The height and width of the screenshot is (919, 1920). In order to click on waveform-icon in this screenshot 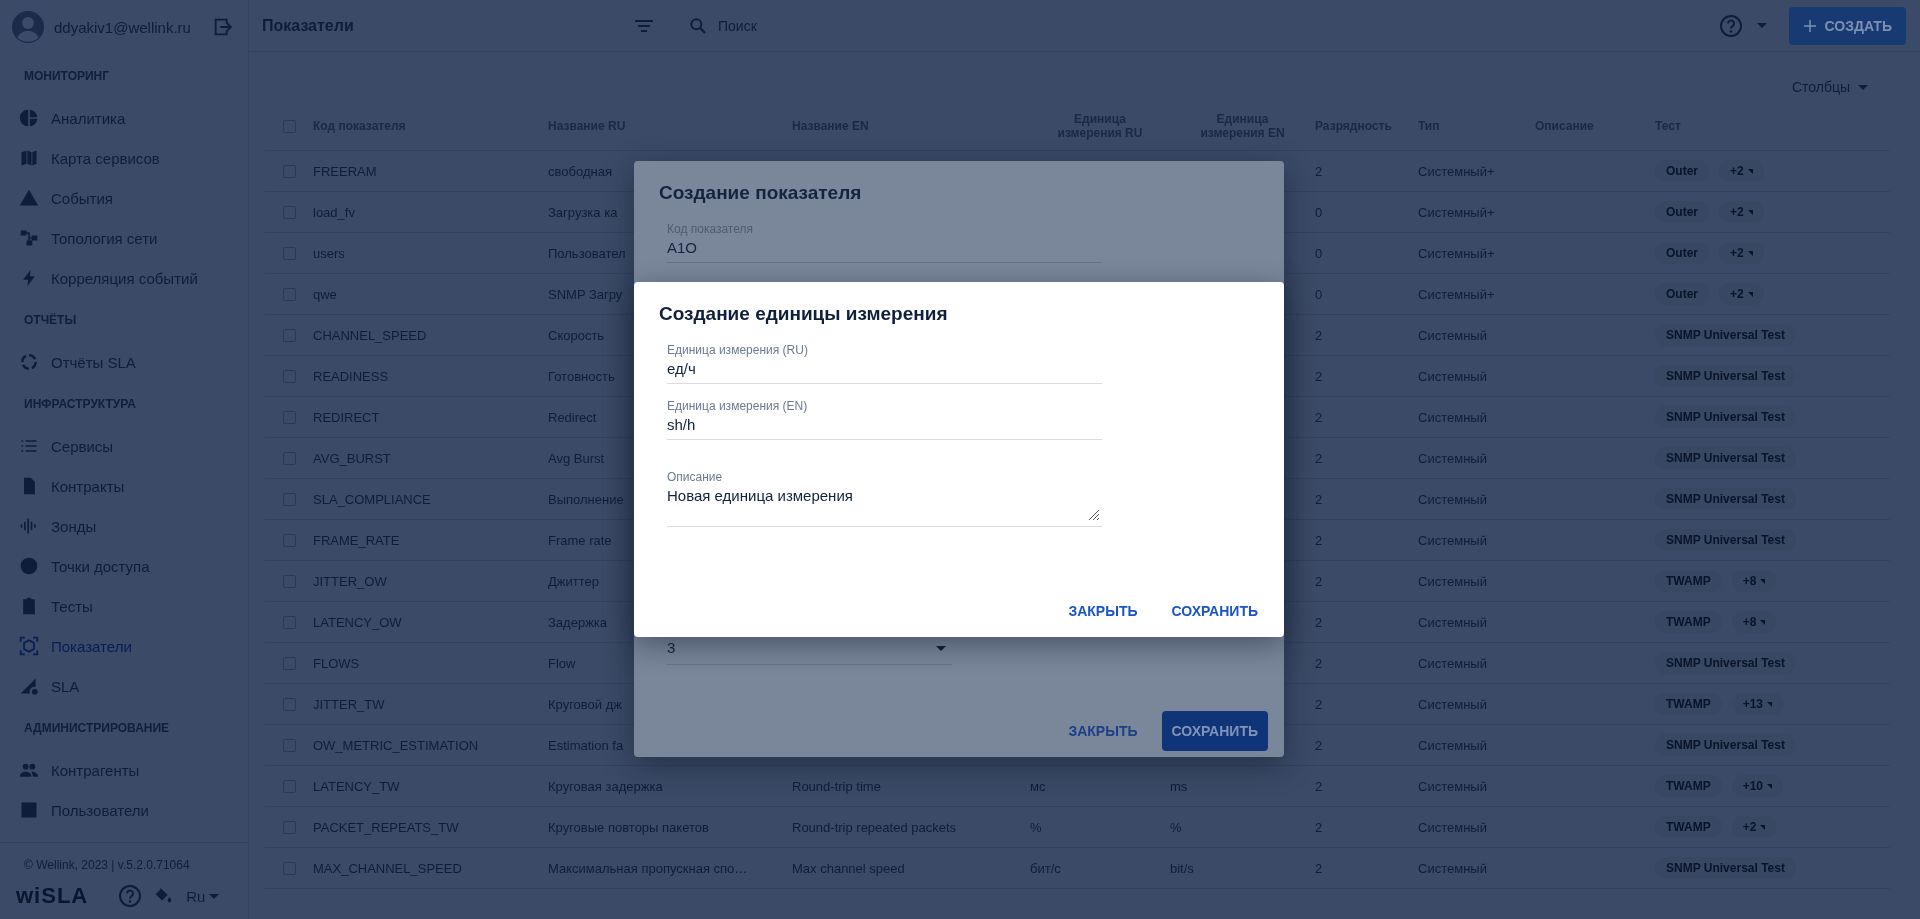, I will do `click(29, 526)`.